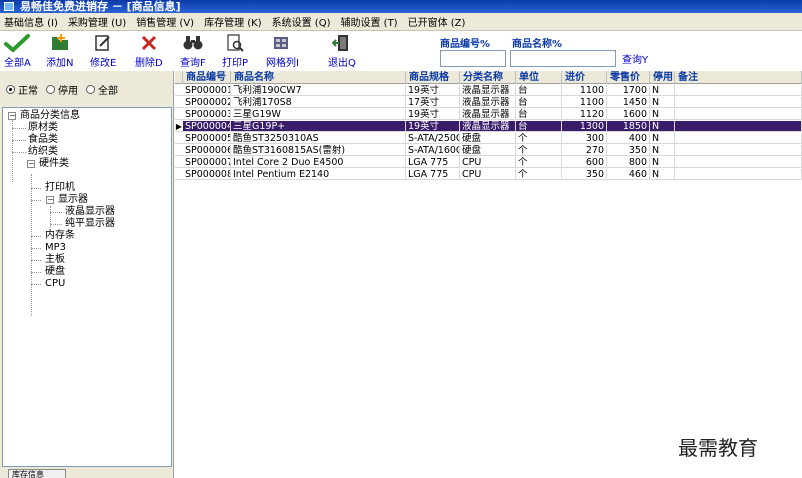 The image size is (802, 478). Describe the element at coordinates (97, 21) in the screenshot. I see `menu-purchase: 采购管理 (U)` at that location.